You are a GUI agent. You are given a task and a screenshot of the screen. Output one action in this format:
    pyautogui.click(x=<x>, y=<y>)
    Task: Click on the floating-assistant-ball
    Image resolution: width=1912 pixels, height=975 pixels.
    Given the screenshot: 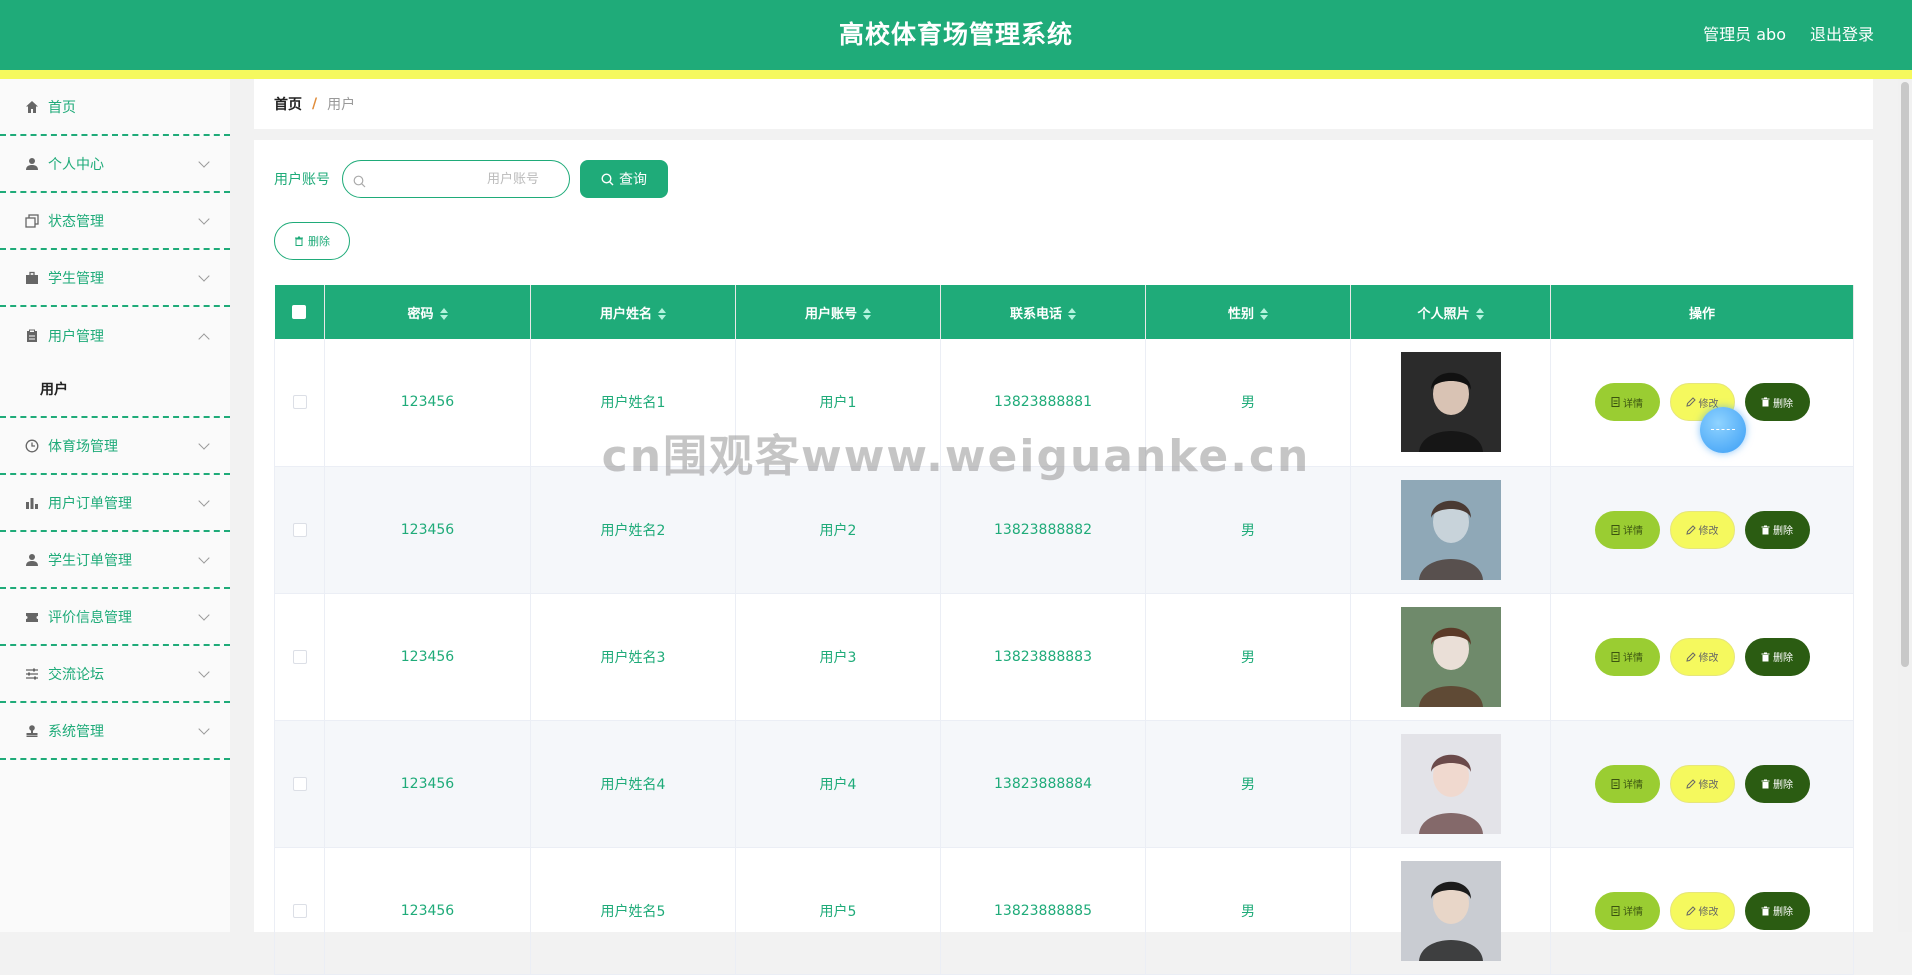 What is the action you would take?
    pyautogui.click(x=1723, y=430)
    